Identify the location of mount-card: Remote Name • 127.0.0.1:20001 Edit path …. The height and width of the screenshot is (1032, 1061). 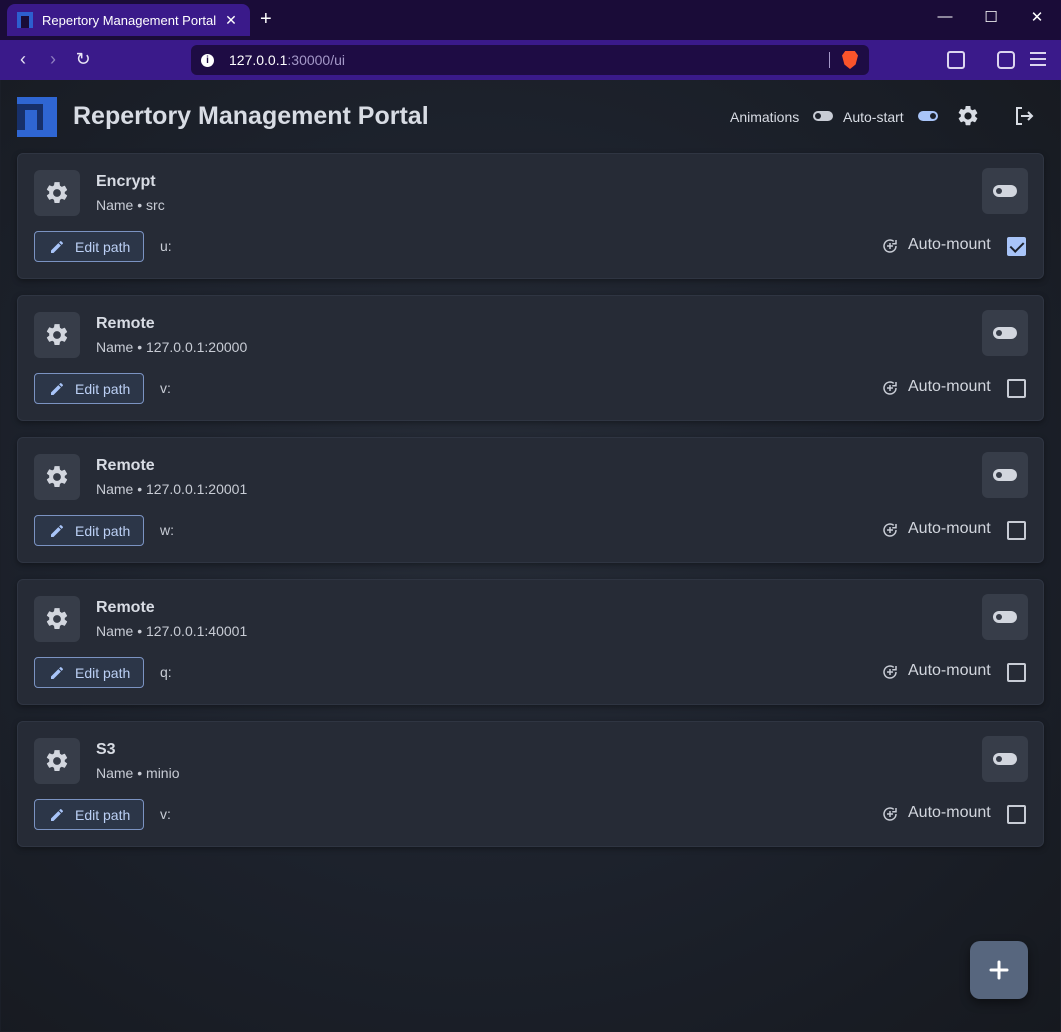
(530, 500).